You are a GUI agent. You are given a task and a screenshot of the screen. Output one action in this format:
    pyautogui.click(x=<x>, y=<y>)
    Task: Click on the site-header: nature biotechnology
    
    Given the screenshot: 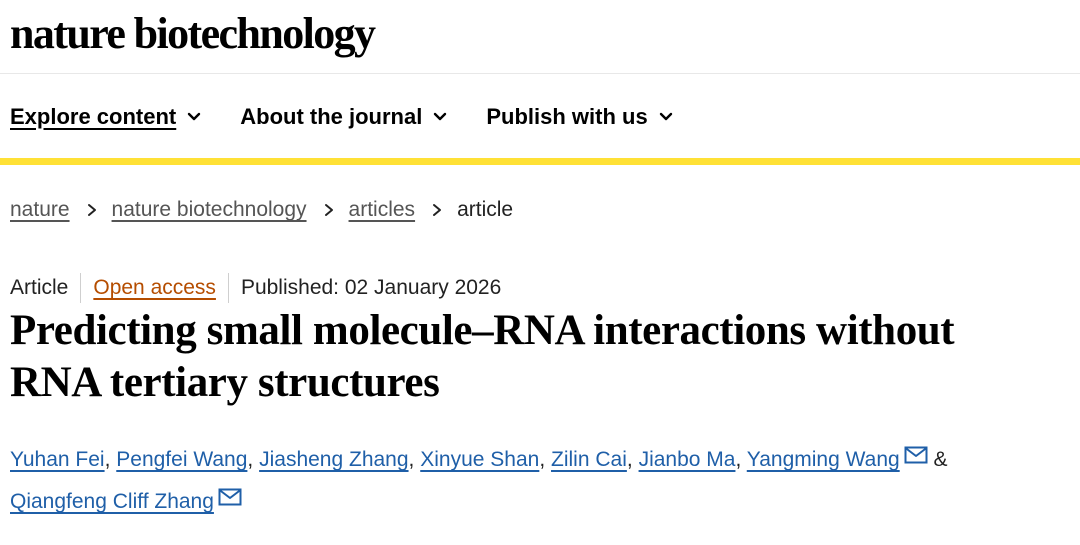 What is the action you would take?
    pyautogui.click(x=540, y=37)
    